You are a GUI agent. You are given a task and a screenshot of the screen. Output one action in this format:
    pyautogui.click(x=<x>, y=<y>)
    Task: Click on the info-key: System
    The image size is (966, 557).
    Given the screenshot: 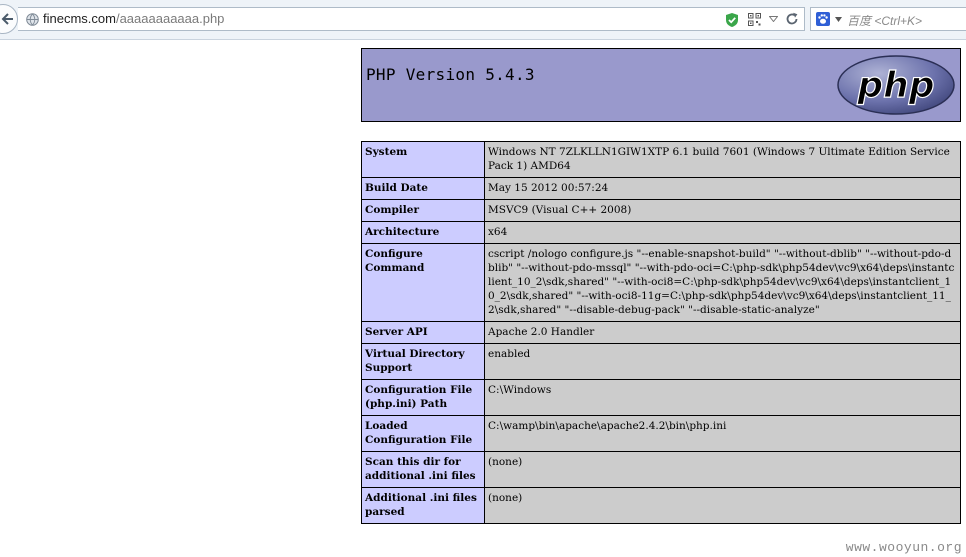 What is the action you would take?
    pyautogui.click(x=423, y=159)
    